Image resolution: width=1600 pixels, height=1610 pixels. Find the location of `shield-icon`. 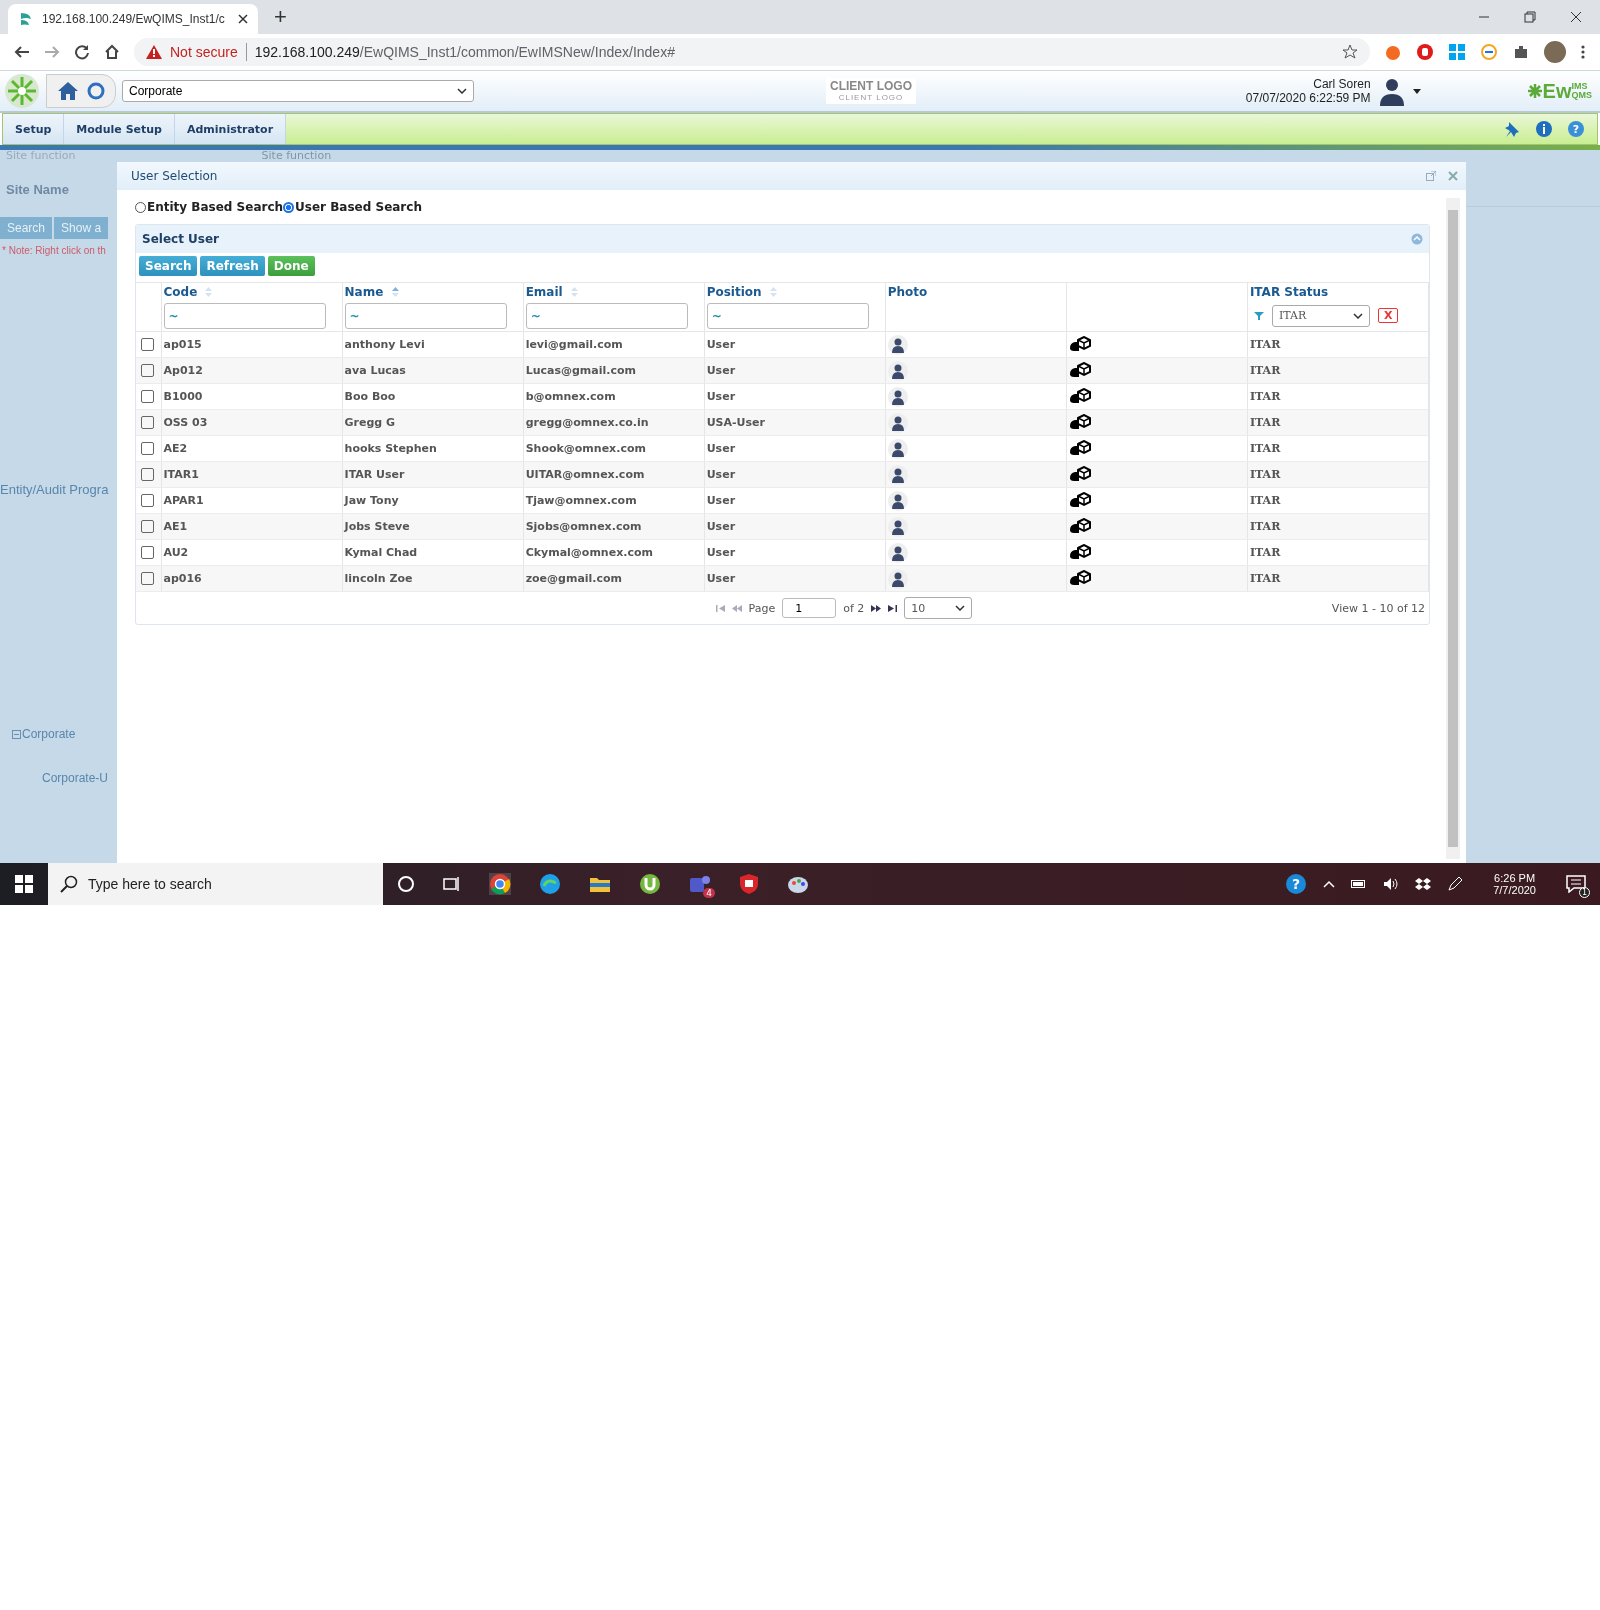

shield-icon is located at coordinates (749, 884).